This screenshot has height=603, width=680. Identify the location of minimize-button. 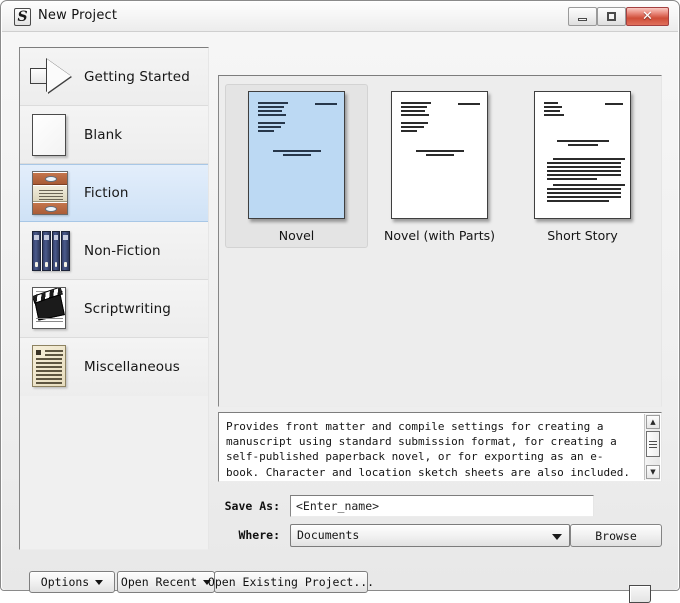
(582, 16).